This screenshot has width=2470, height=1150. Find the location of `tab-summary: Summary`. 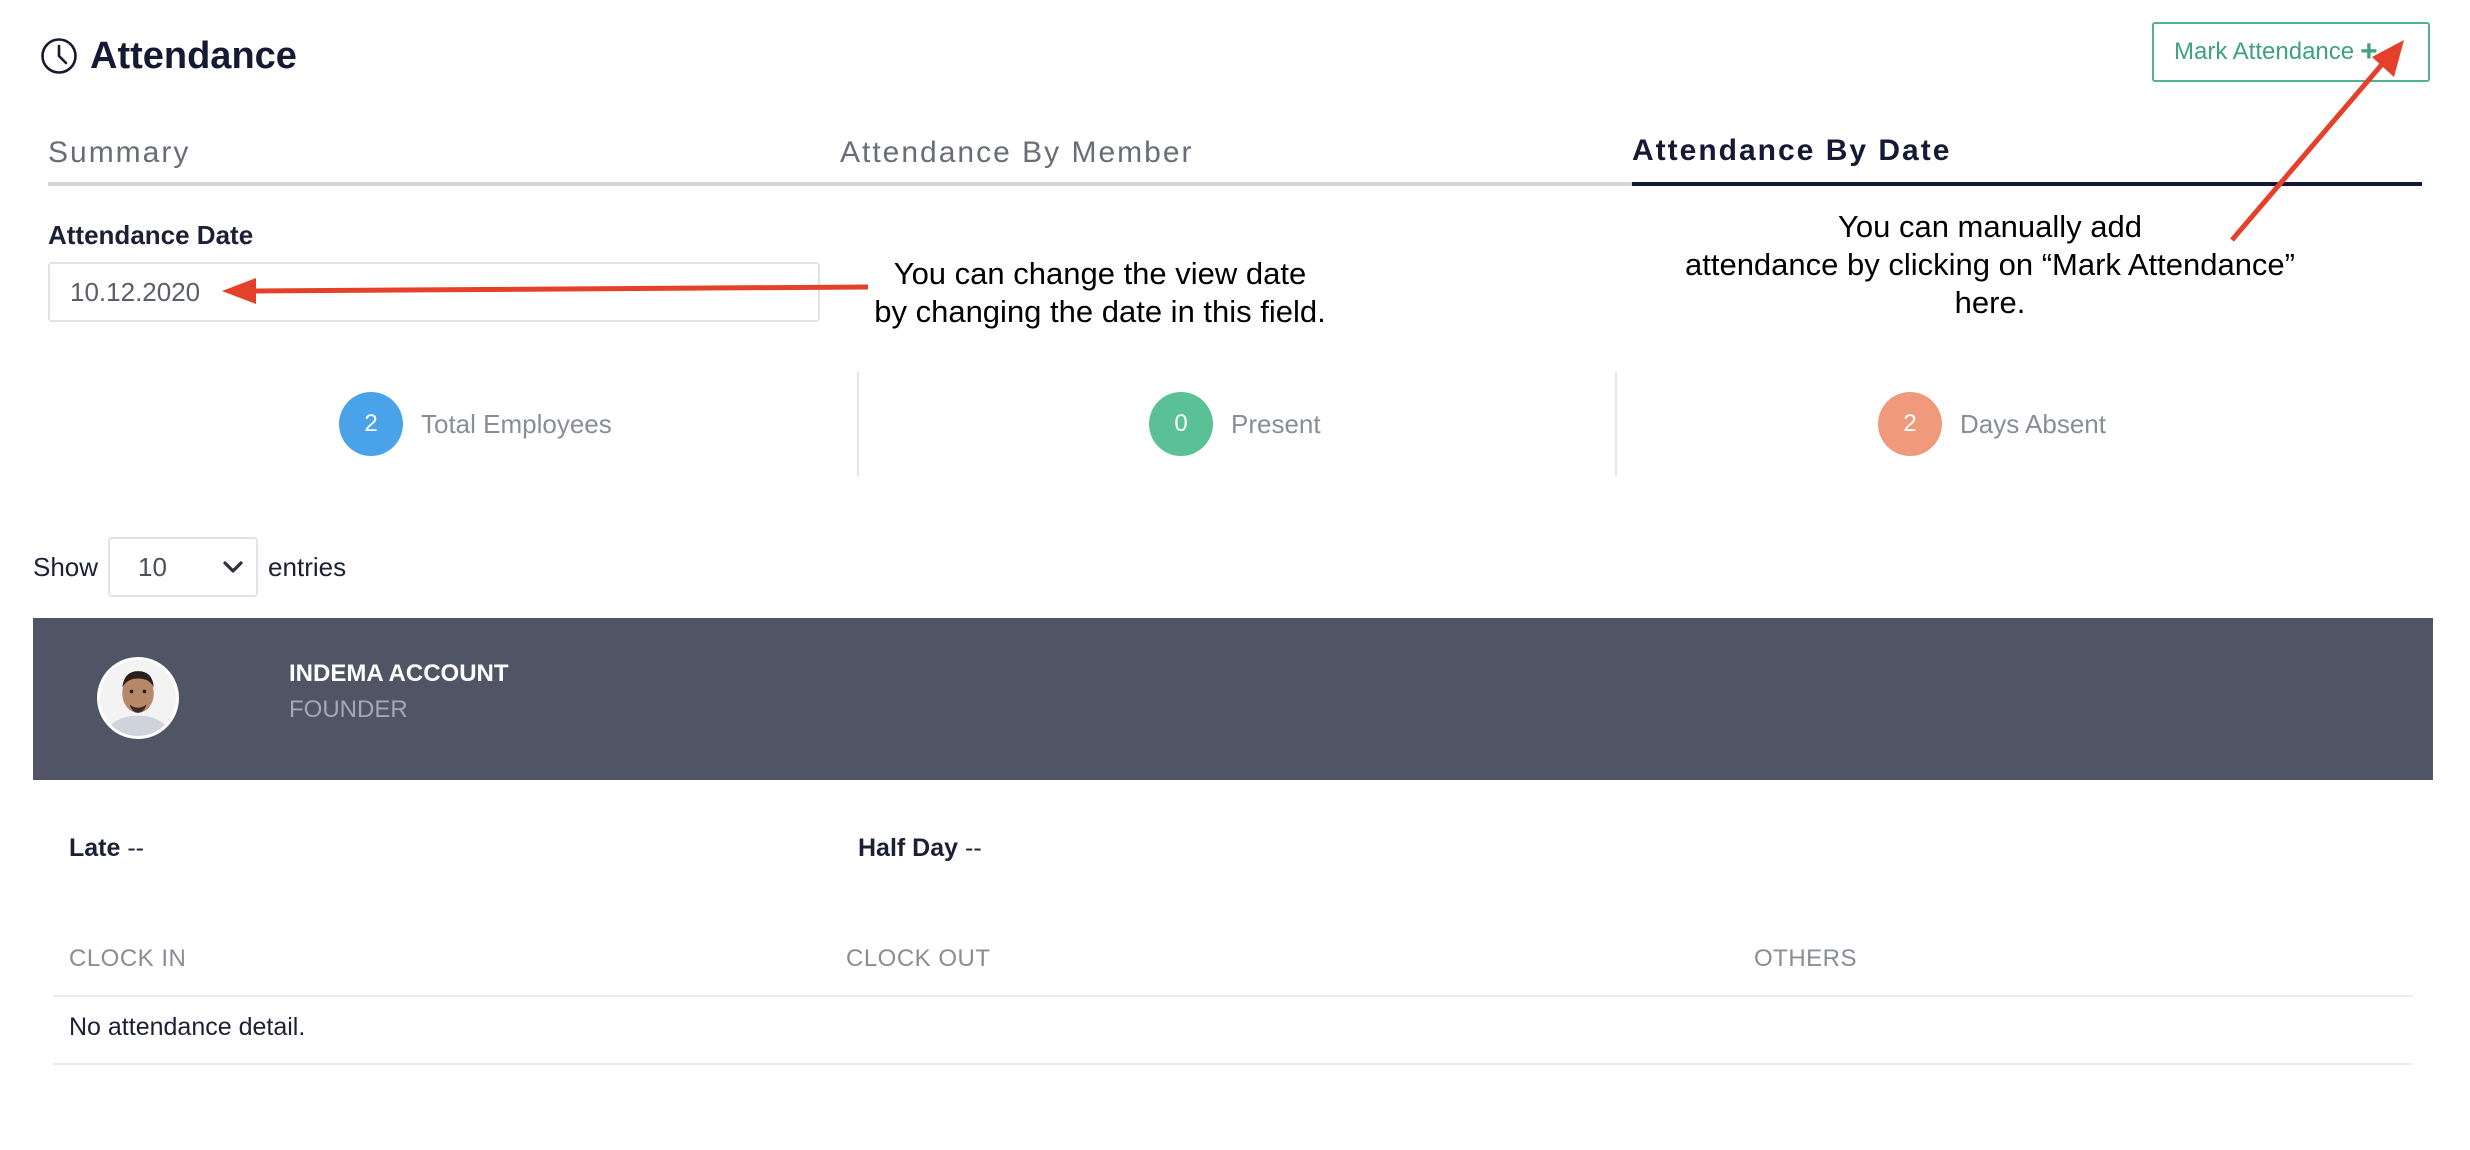

tab-summary: Summary is located at coordinates (119, 153).